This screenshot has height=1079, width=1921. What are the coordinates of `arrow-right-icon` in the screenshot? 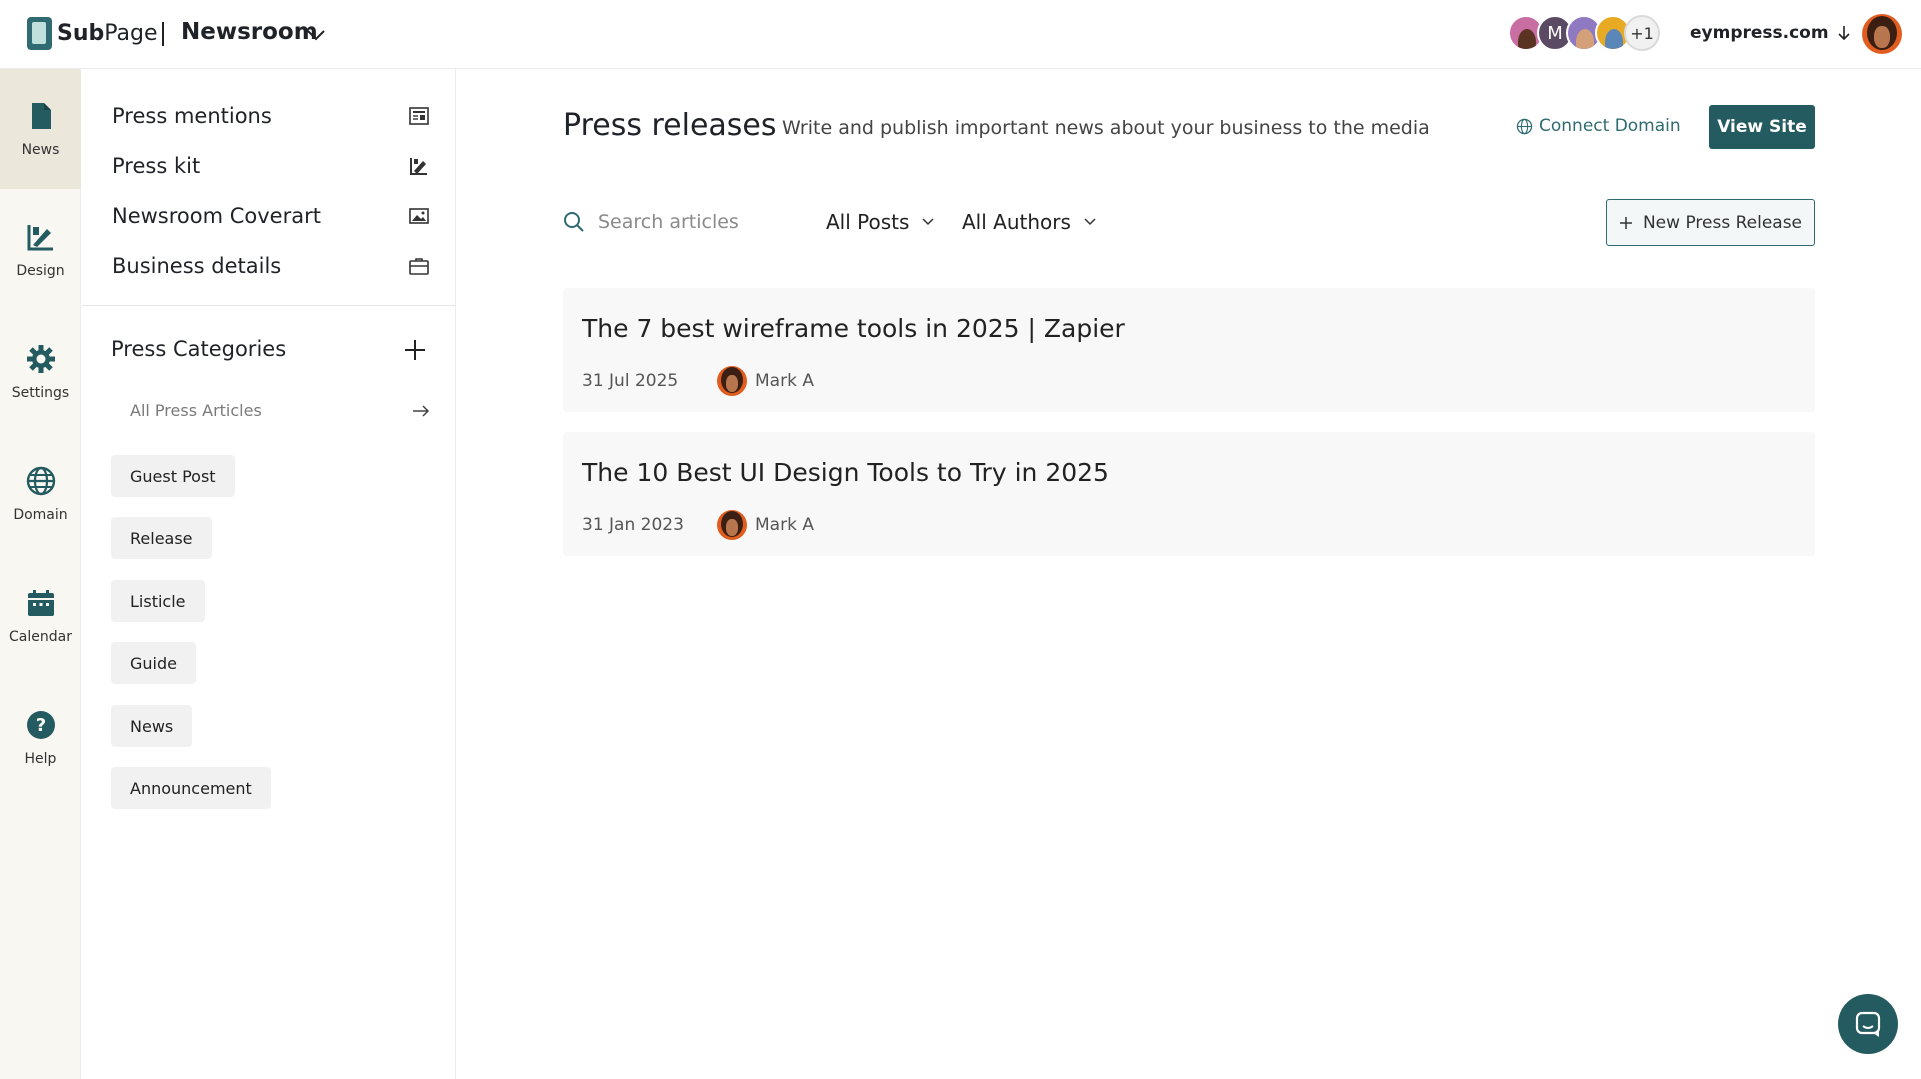 It's located at (421, 410).